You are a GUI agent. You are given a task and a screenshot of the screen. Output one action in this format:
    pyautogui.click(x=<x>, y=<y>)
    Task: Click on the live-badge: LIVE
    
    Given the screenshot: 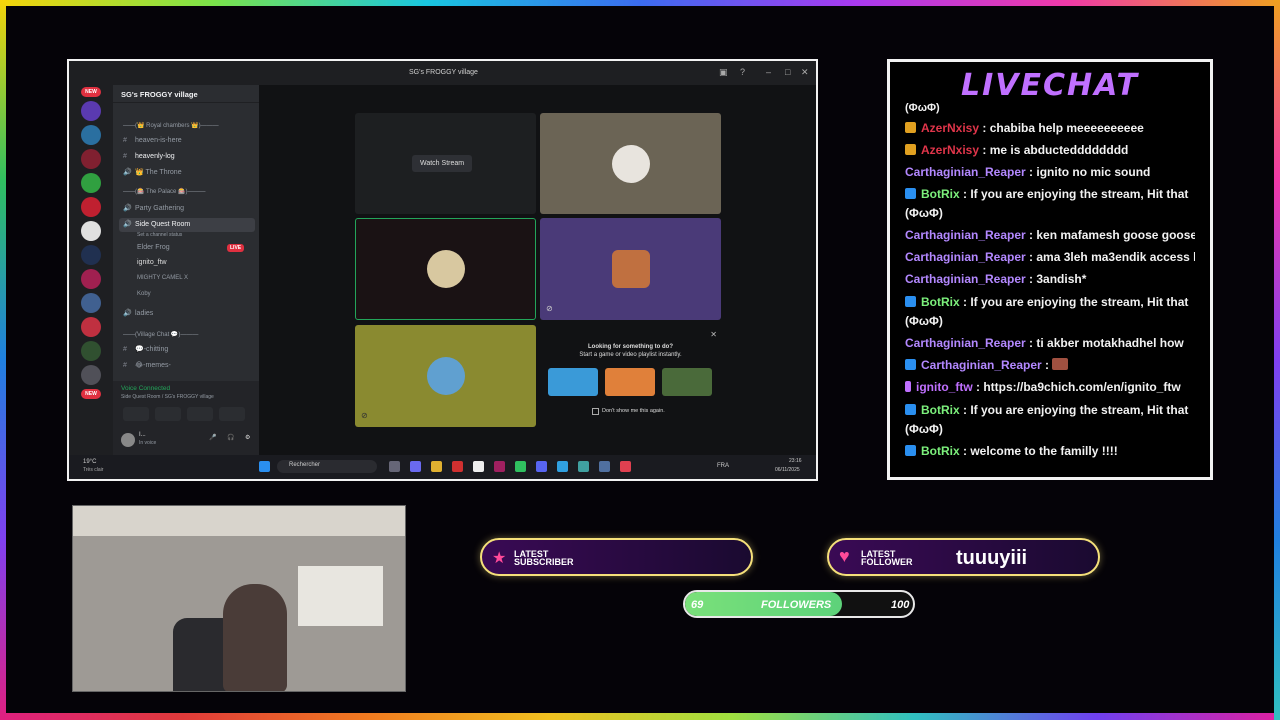 What is the action you would take?
    pyautogui.click(x=236, y=248)
    